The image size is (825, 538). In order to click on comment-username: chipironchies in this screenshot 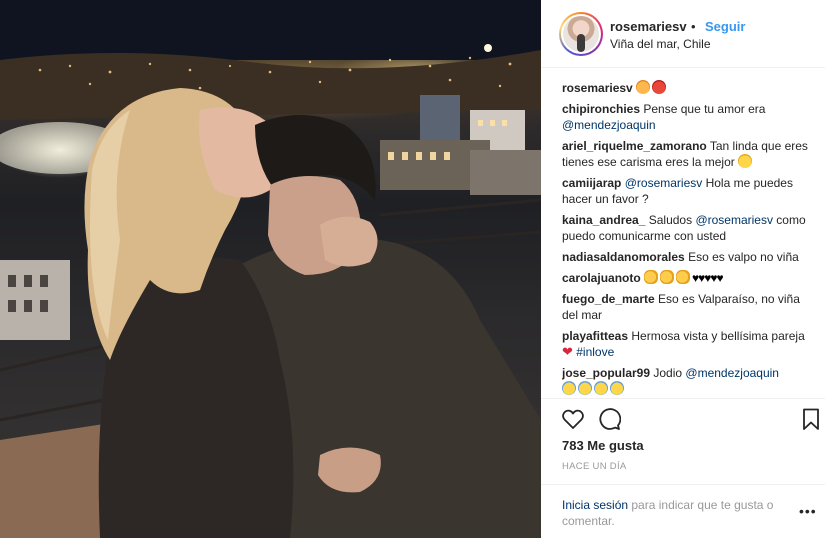, I will do `click(601, 109)`.